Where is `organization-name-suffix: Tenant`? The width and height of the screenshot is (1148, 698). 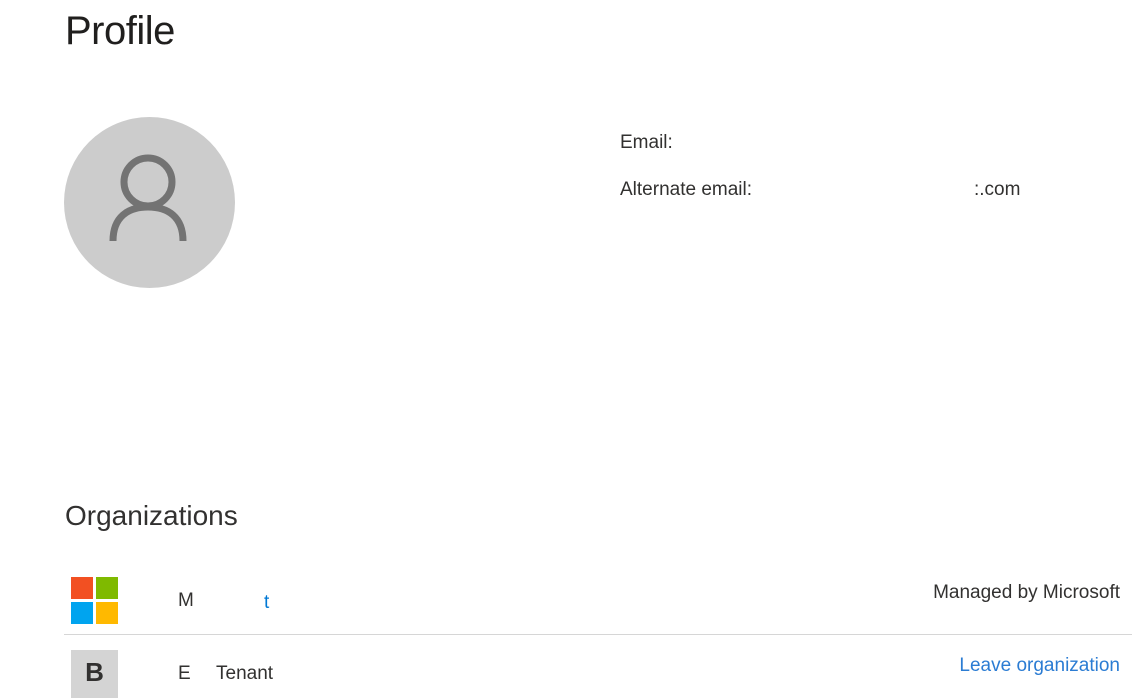
organization-name-suffix: Tenant is located at coordinates (245, 673).